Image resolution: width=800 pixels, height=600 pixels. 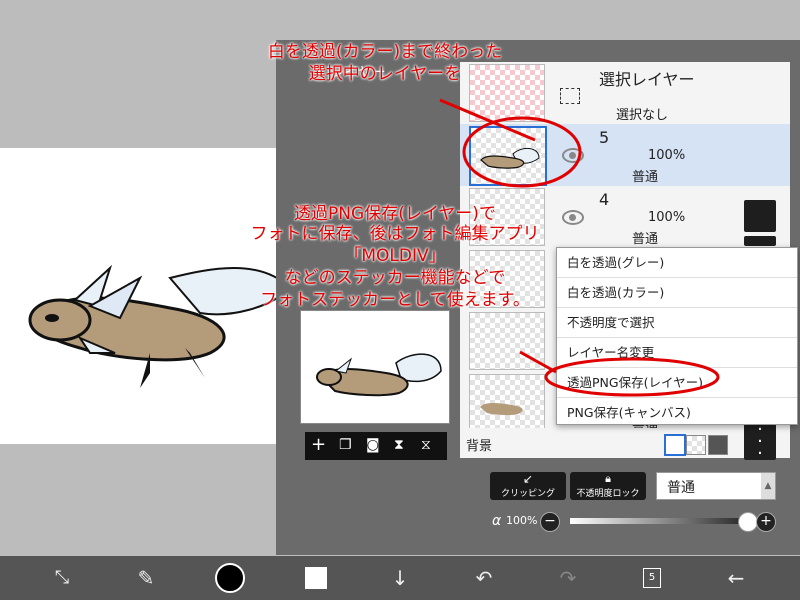 What do you see at coordinates (522, 152) in the screenshot?
I see `annotation-circle-layer` at bounding box center [522, 152].